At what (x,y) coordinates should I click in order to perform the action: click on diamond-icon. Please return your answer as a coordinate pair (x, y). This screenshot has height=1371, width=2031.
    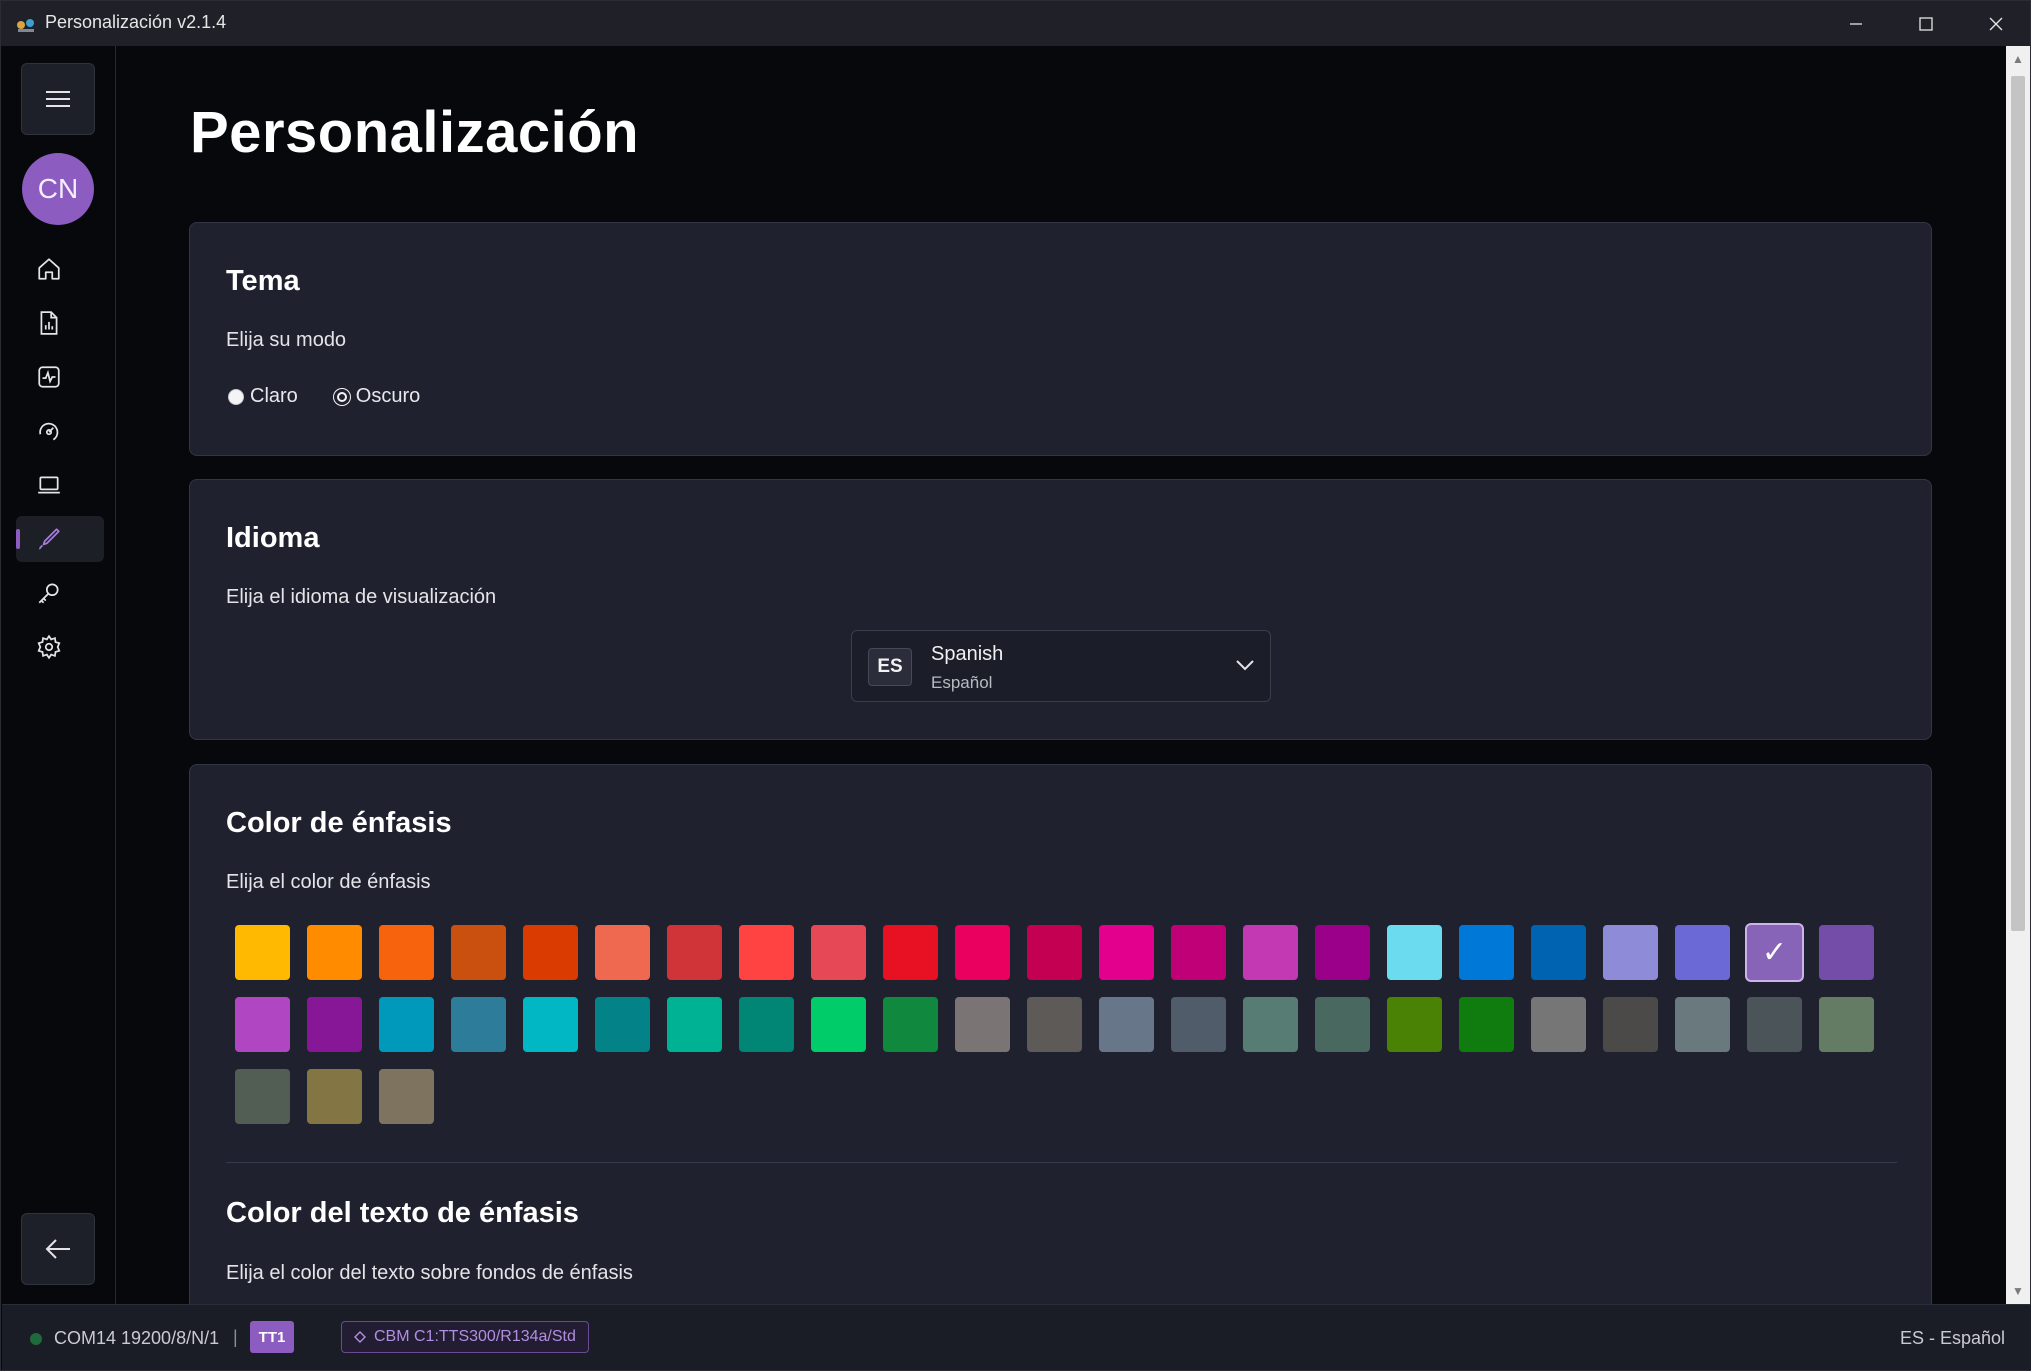
    Looking at the image, I should click on (360, 1337).